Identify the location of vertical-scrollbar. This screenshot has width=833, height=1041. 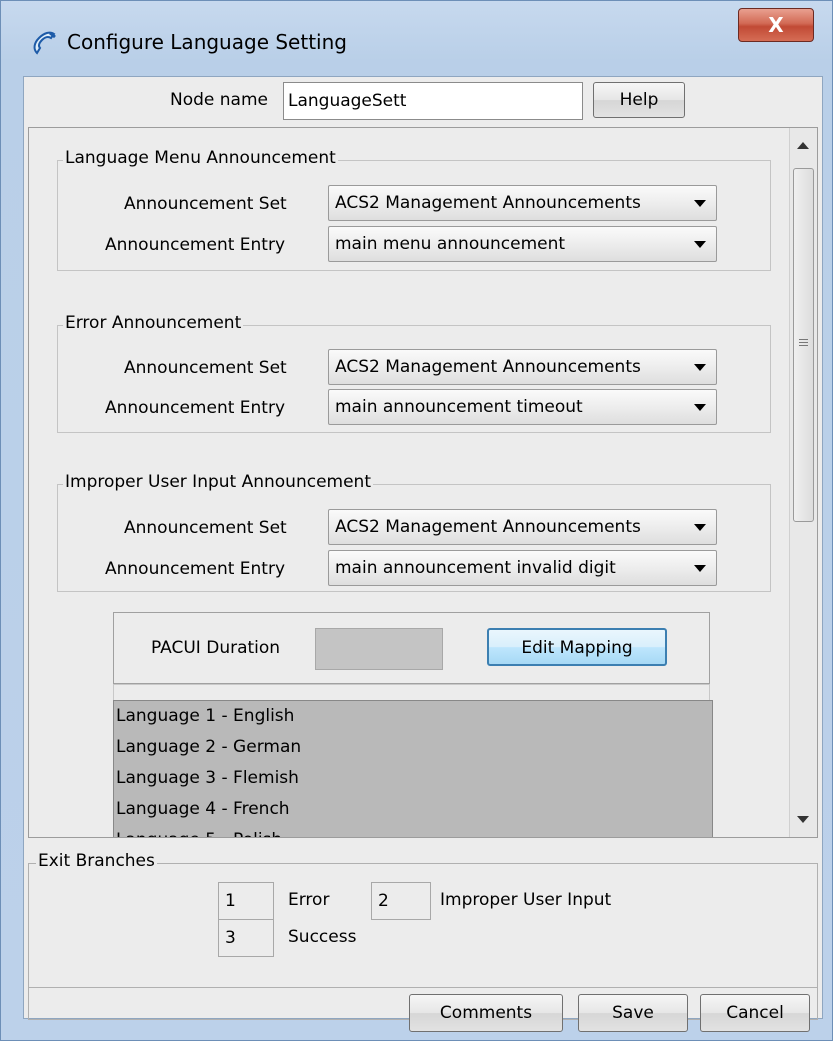
(803, 482).